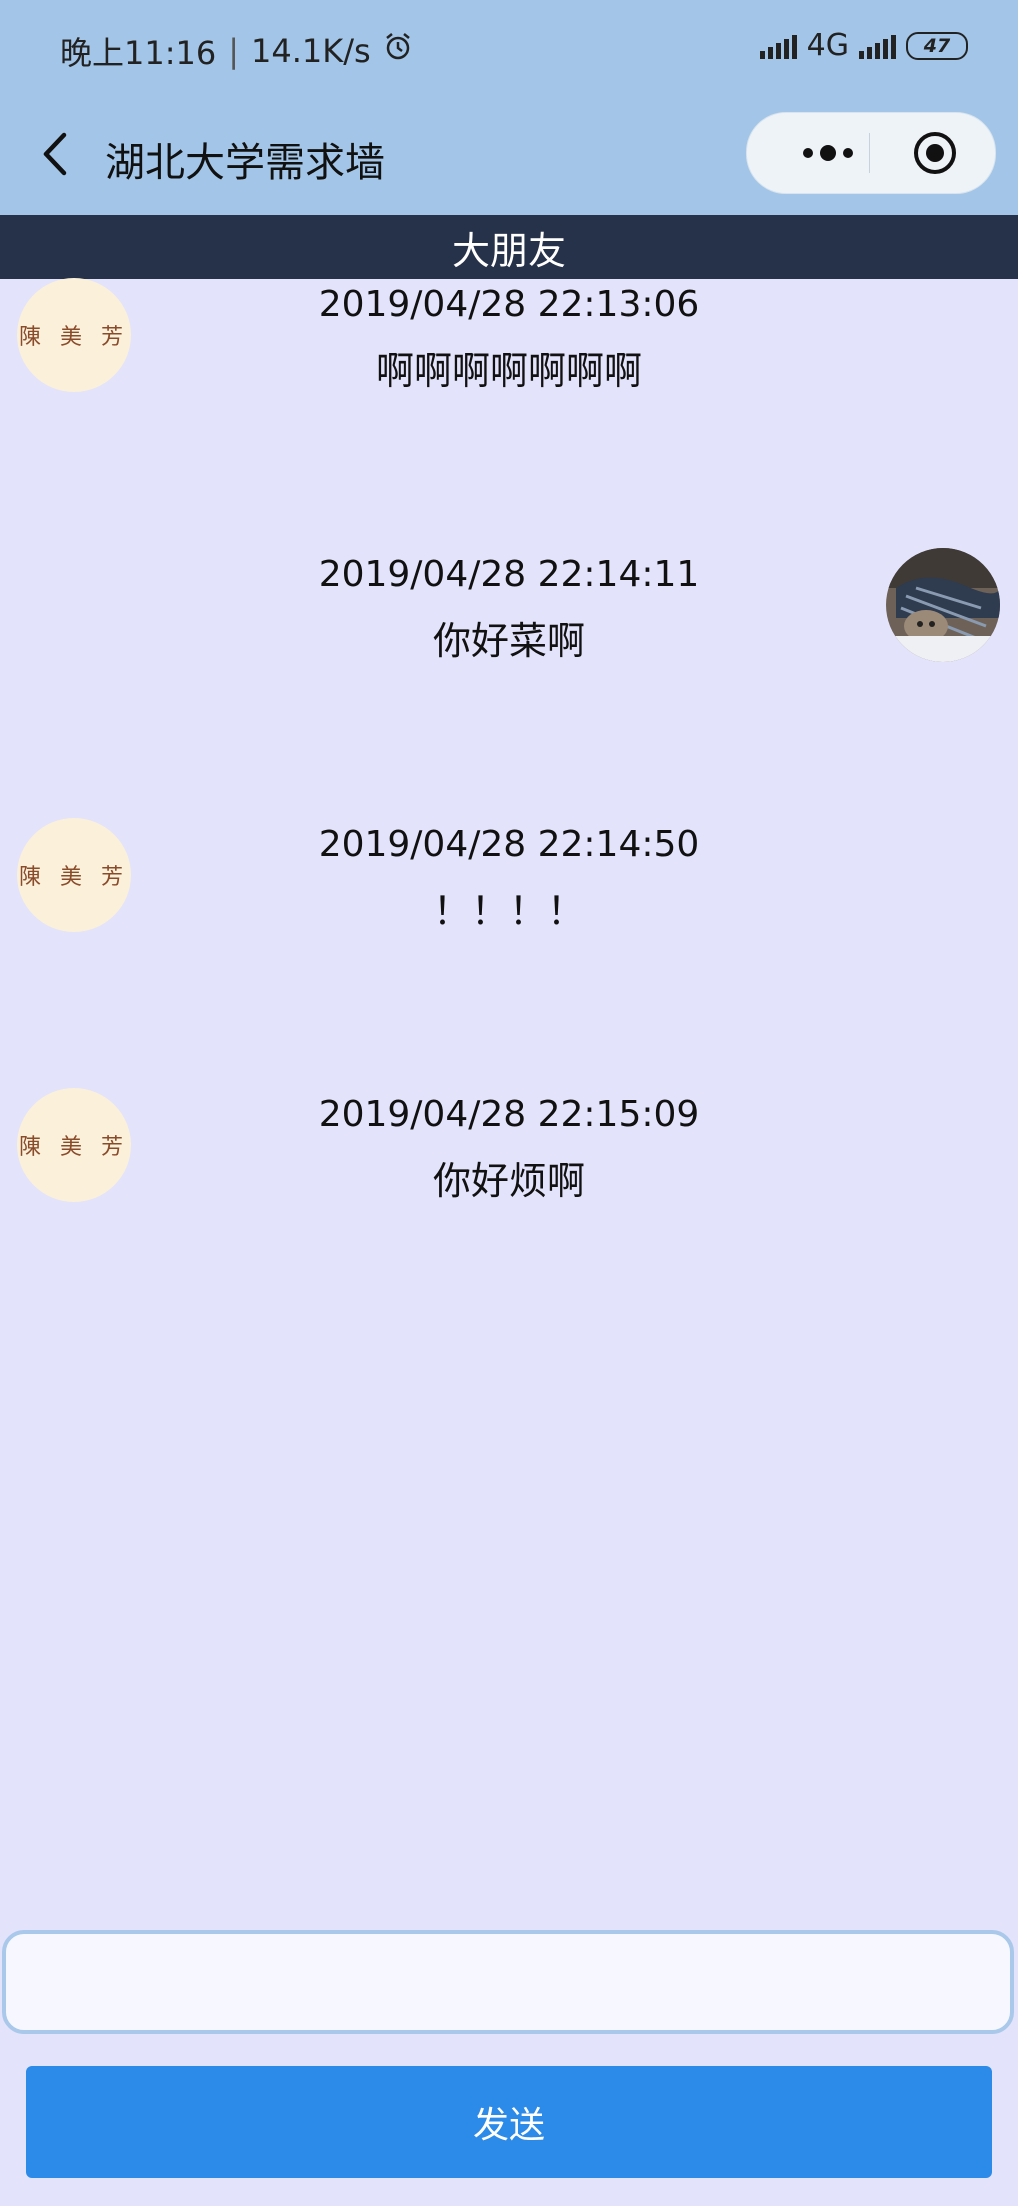  I want to click on battery-icon: 47, so click(937, 45).